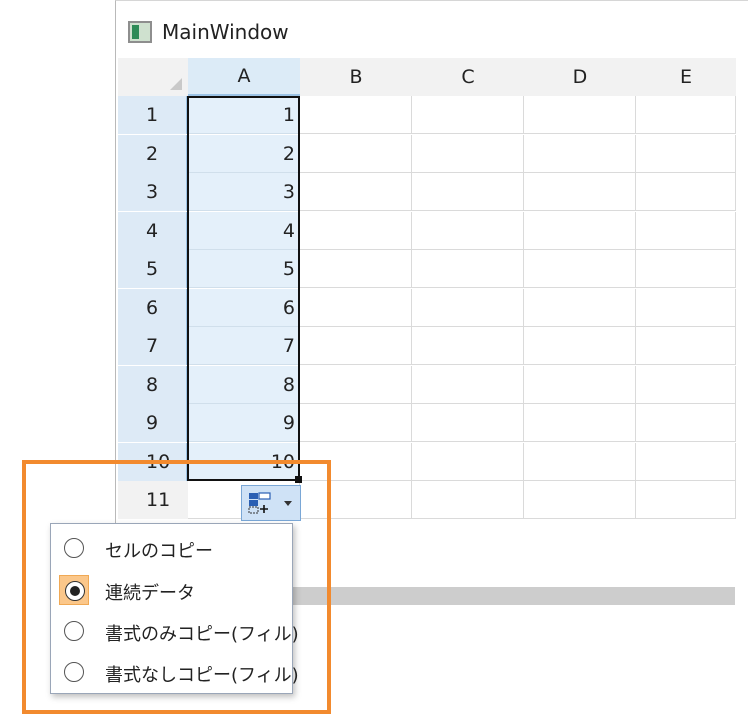 The image size is (748, 728). I want to click on select-all-corner, so click(153, 77).